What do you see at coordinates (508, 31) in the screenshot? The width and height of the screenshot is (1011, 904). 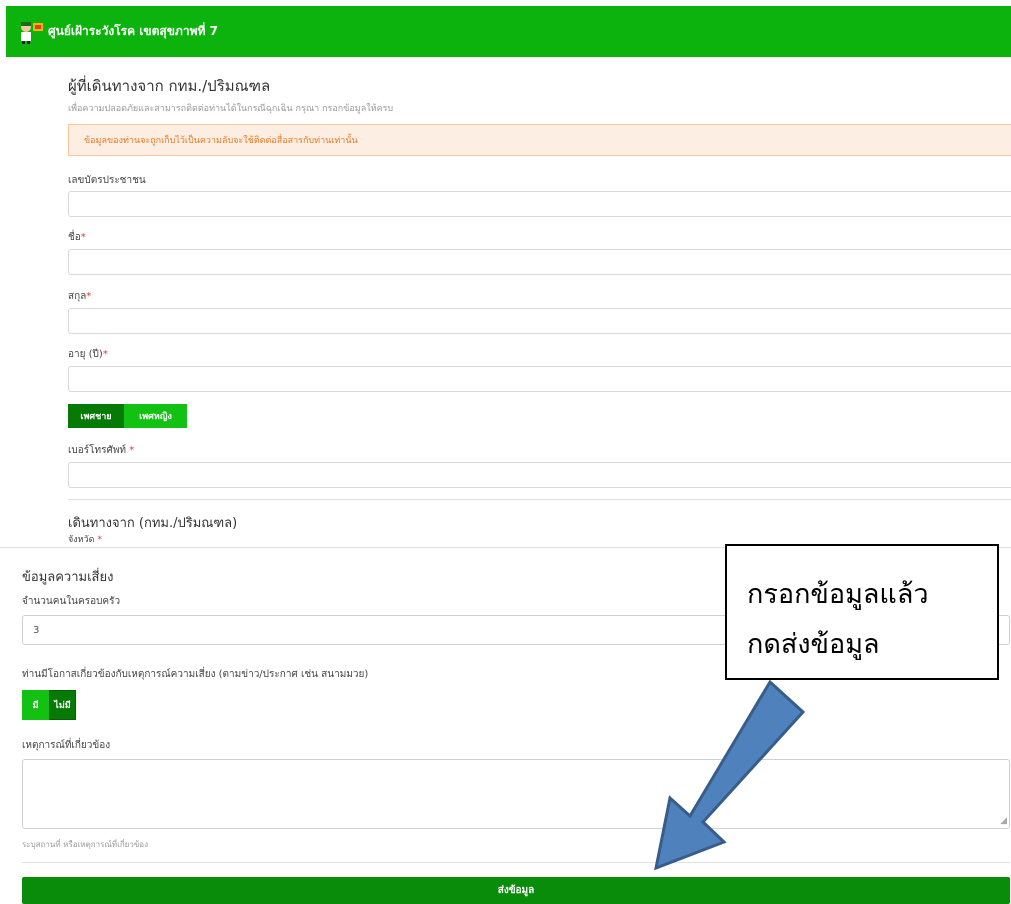 I see `top-navbar: ศูนย์เฝ้าระวังโรค เขตสุขภาพที่ 7` at bounding box center [508, 31].